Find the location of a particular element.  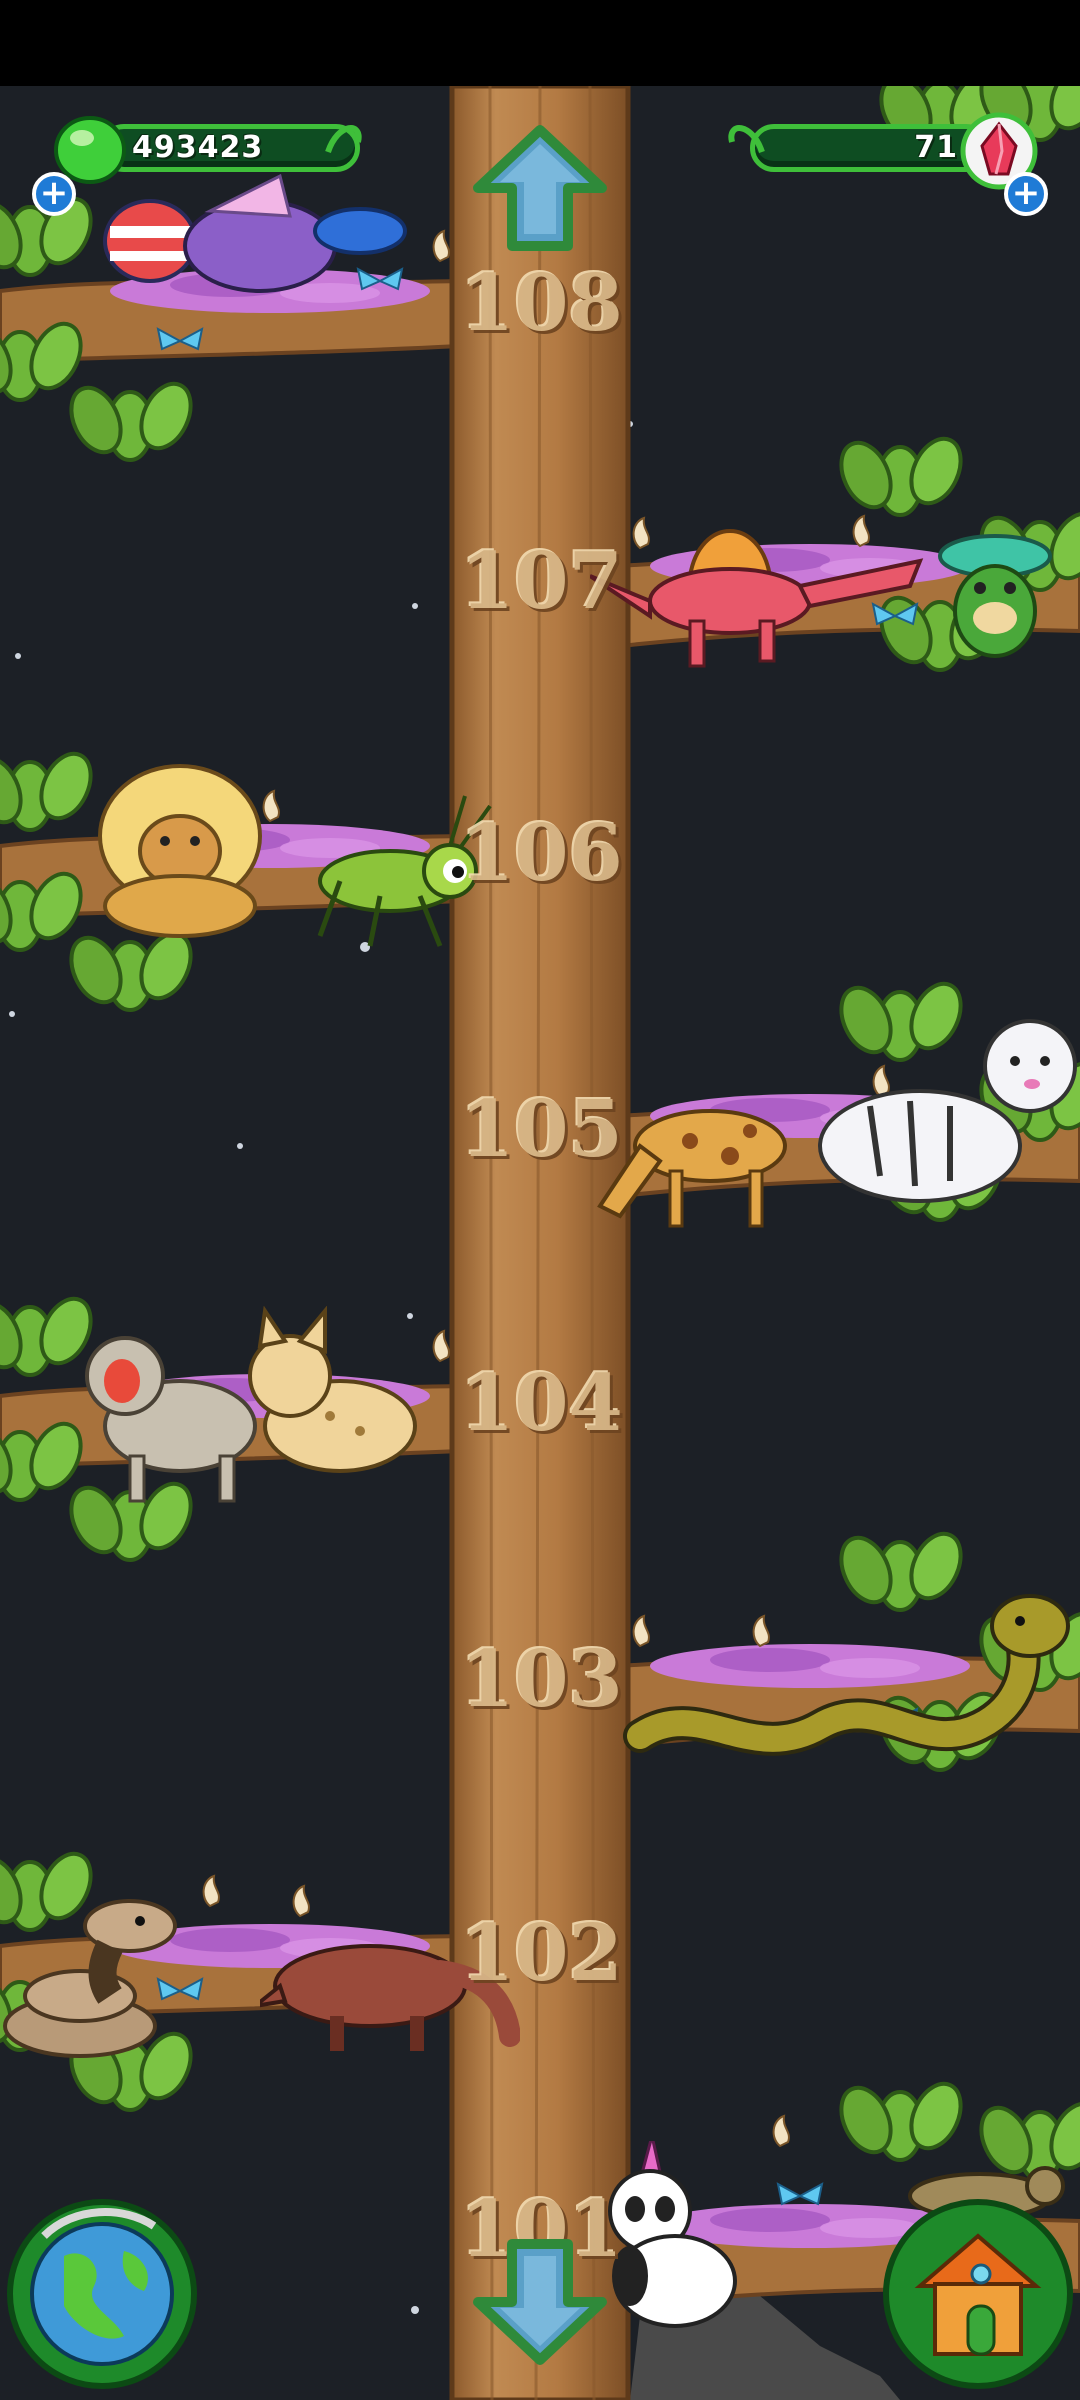

rubies-value: 71 is located at coordinates (936, 147).